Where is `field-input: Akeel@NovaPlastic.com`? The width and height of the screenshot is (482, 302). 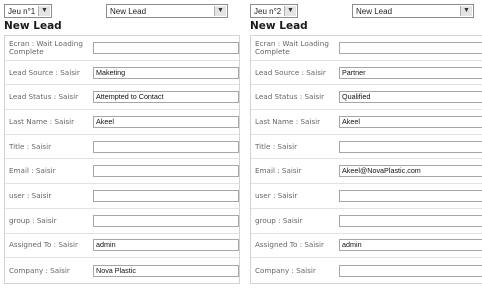
field-input: Akeel@NovaPlastic.com is located at coordinates (410, 171).